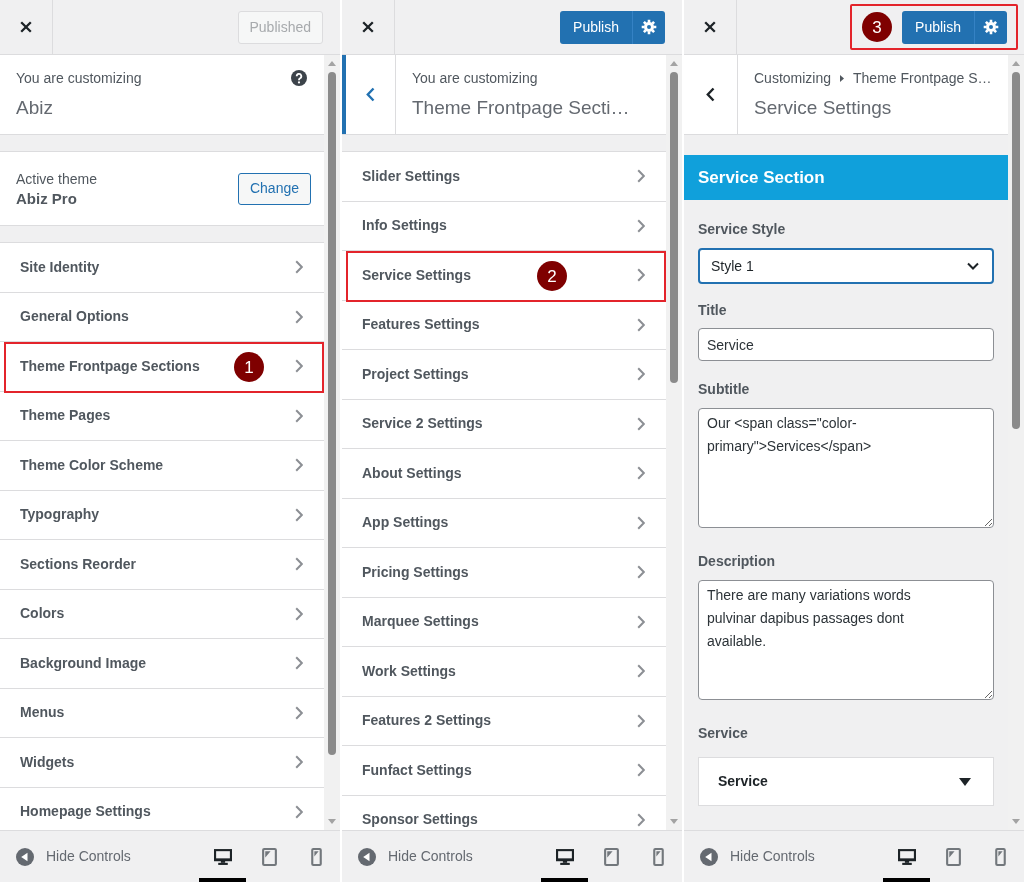 The image size is (1024, 882). I want to click on field-label: Title, so click(713, 310).